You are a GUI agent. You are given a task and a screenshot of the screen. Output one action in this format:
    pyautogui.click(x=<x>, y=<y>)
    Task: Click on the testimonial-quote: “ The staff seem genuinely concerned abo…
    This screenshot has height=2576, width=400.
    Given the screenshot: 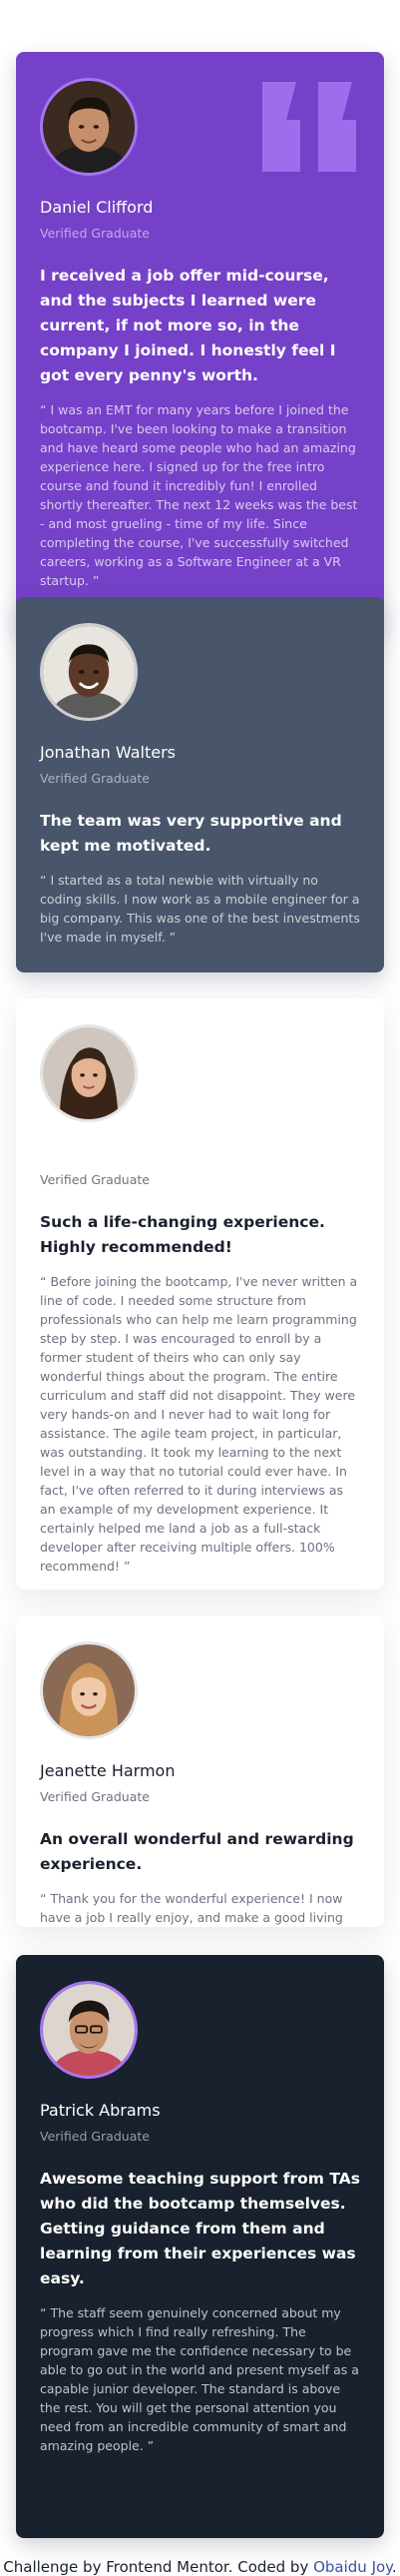 What is the action you would take?
    pyautogui.click(x=199, y=2379)
    